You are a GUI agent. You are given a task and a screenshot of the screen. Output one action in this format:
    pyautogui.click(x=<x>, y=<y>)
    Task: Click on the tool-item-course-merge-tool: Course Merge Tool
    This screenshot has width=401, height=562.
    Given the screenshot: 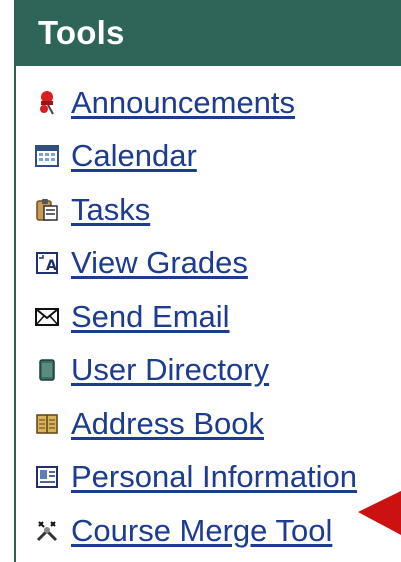 What is the action you would take?
    pyautogui.click(x=208, y=531)
    